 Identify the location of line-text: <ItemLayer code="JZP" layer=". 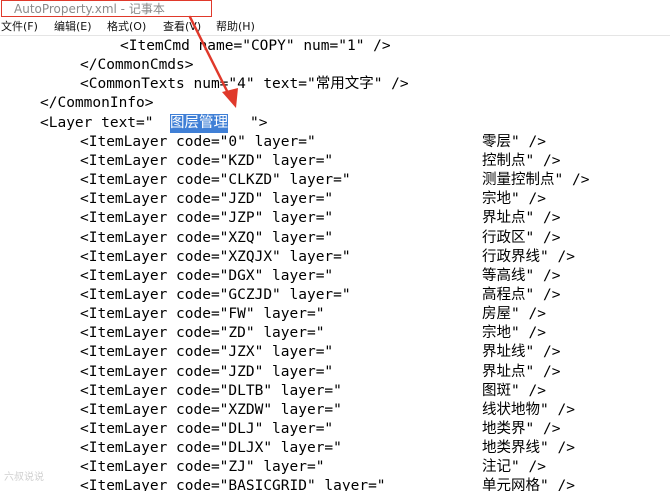
(207, 218).